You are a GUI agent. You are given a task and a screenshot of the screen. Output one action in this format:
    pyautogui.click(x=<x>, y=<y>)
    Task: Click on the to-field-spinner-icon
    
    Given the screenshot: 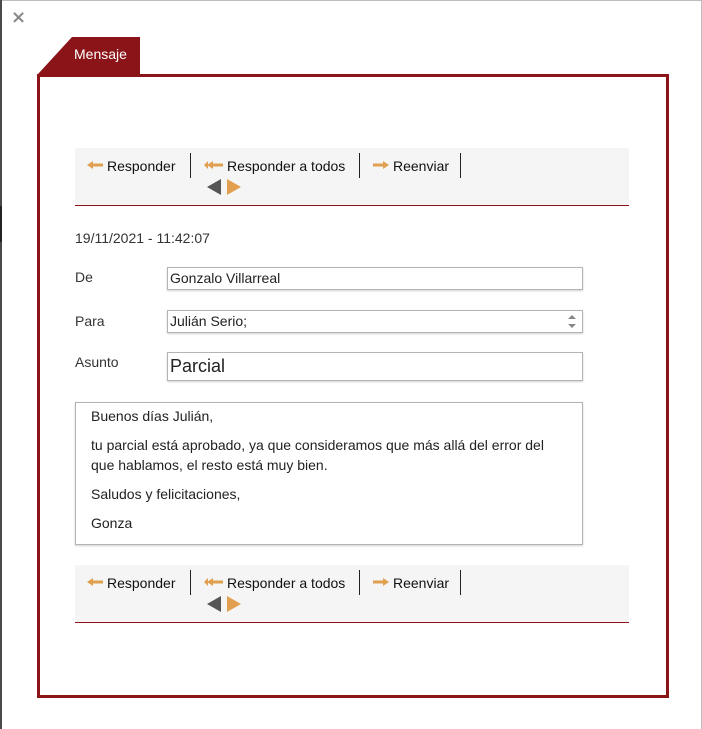 What is the action you would take?
    pyautogui.click(x=572, y=321)
    